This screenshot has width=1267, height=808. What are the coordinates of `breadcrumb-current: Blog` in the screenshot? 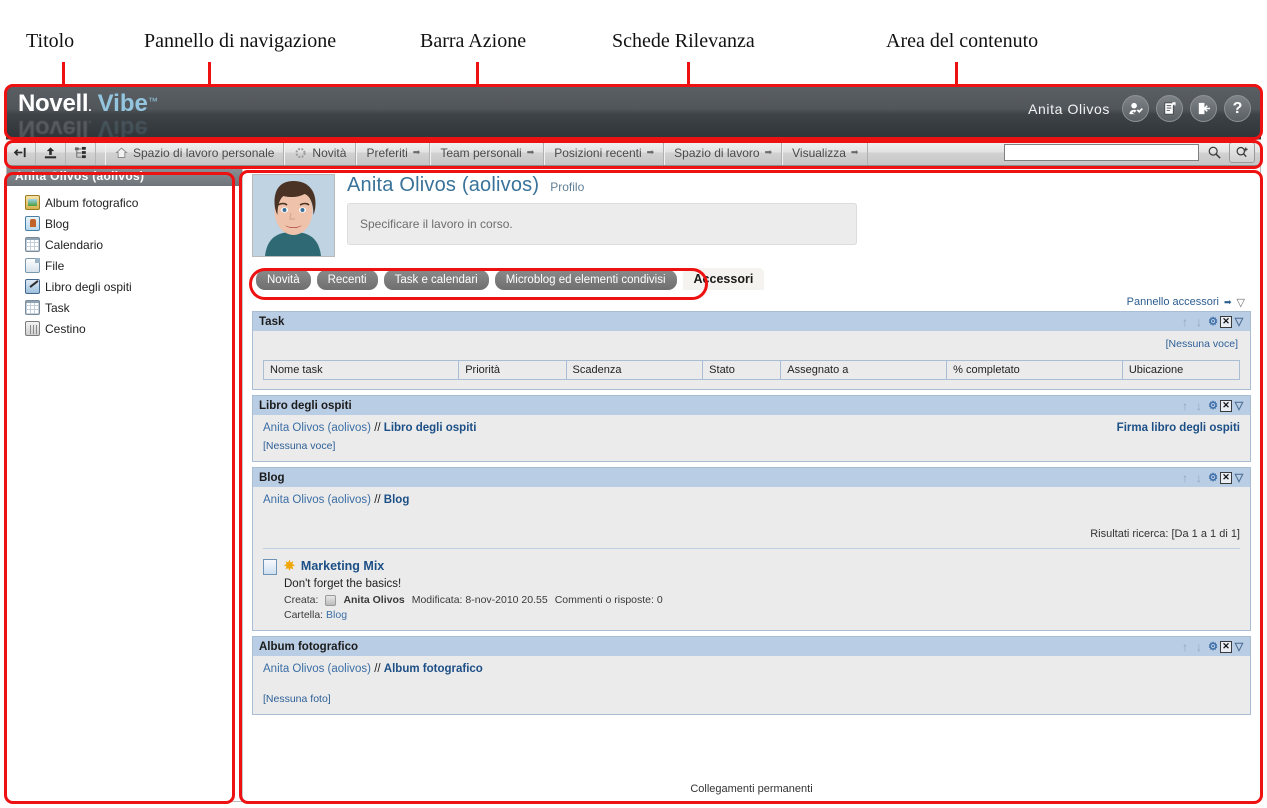 It's located at (397, 500).